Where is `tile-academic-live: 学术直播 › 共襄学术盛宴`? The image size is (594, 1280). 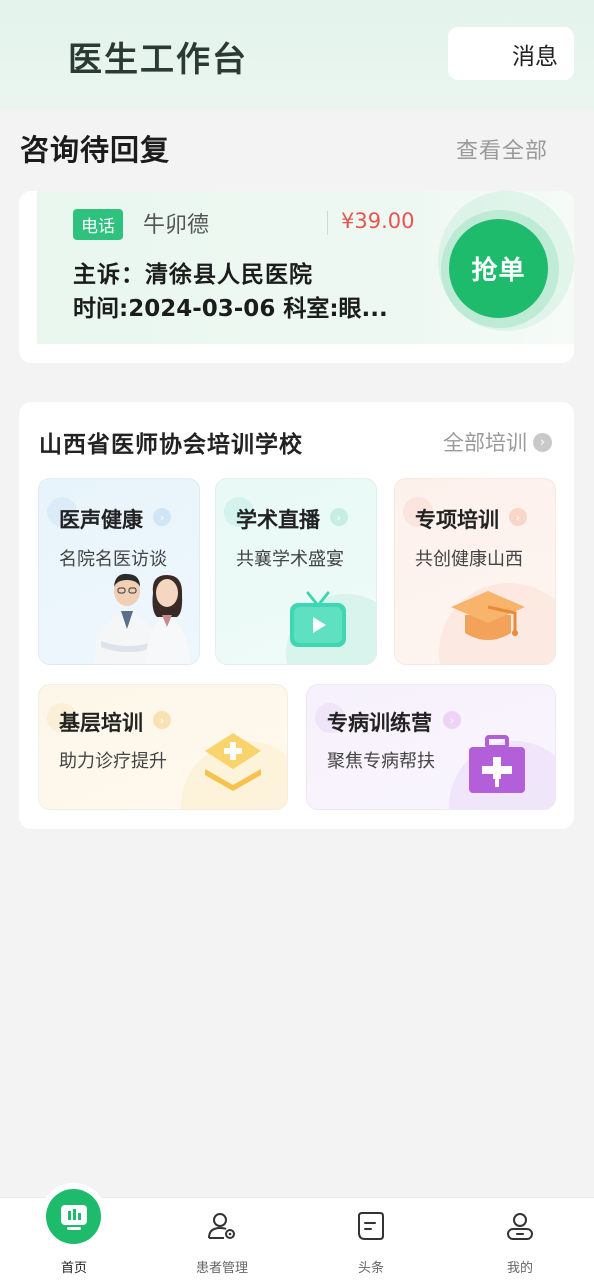 tile-academic-live: 学术直播 › 共襄学术盛宴 is located at coordinates (296, 571).